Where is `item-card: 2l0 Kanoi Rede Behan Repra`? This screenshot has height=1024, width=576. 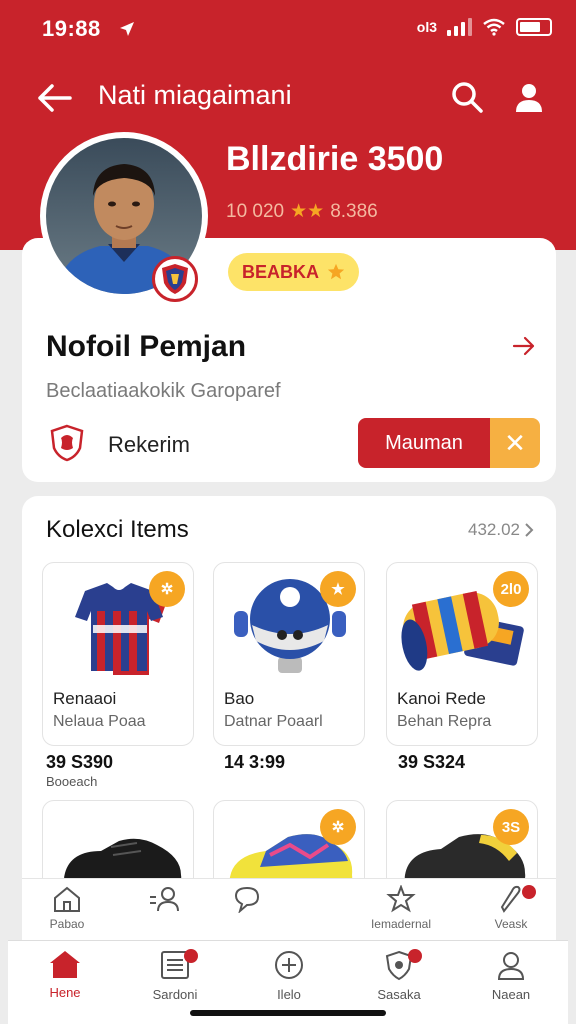
item-card: 2l0 Kanoi Rede Behan Repra is located at coordinates (462, 654).